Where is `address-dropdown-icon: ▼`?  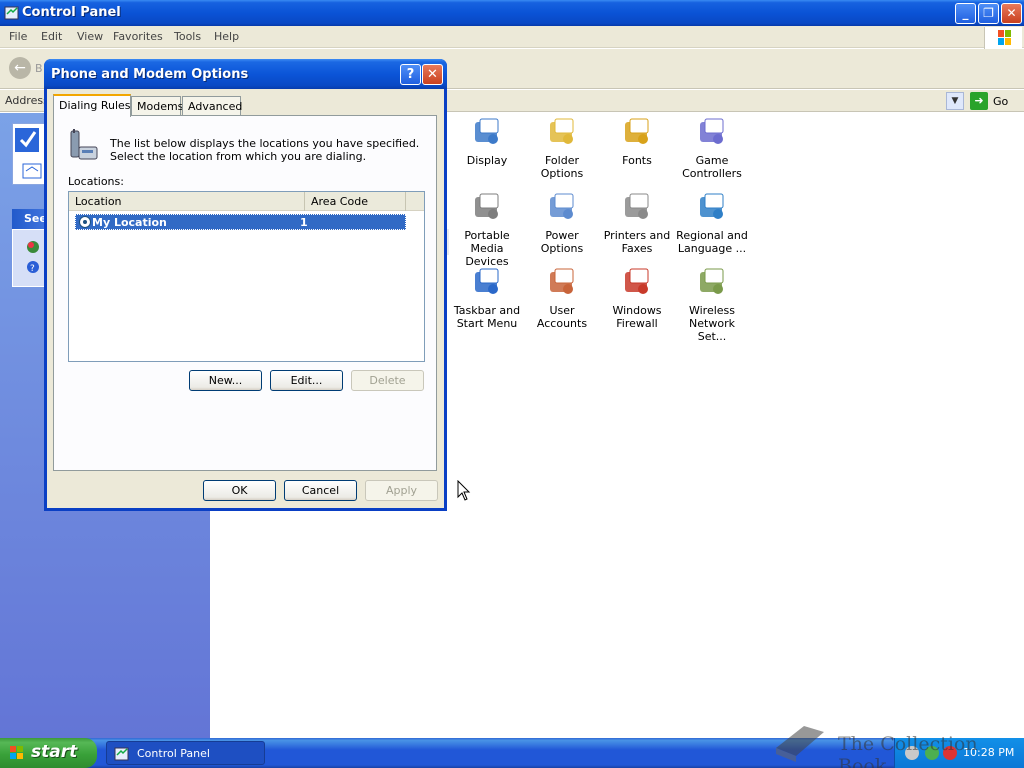
address-dropdown-icon: ▼ is located at coordinates (955, 101).